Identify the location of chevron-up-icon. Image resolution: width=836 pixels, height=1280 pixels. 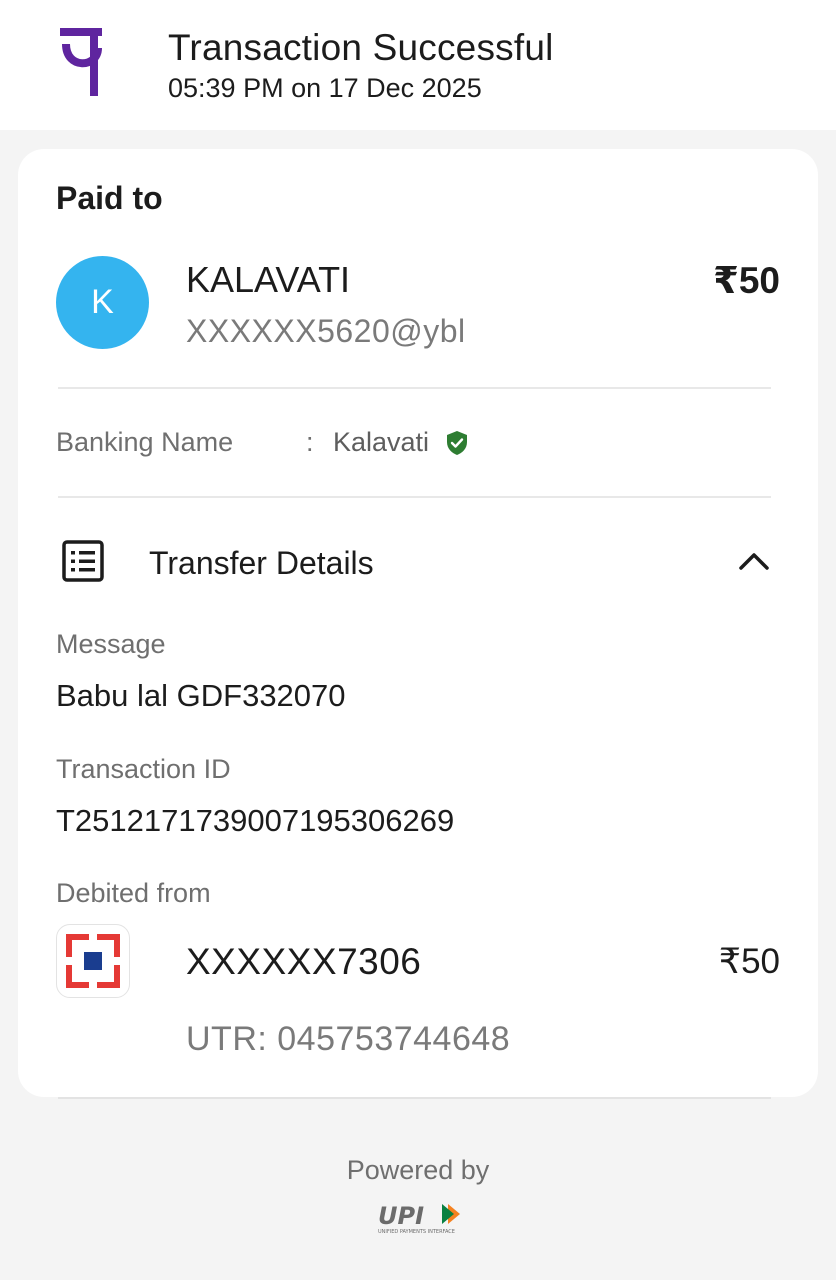
(754, 561).